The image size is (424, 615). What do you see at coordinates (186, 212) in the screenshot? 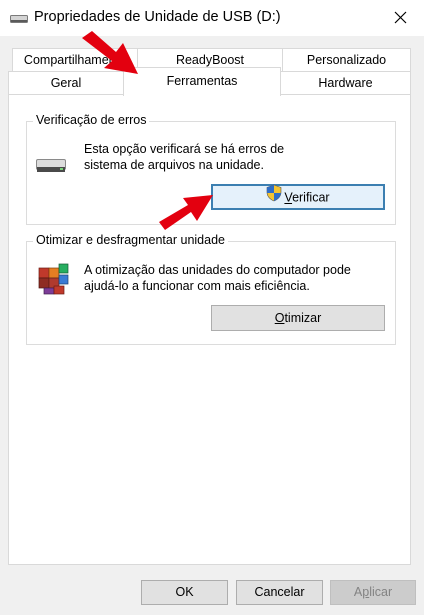
I see `annotation-arrow-verify` at bounding box center [186, 212].